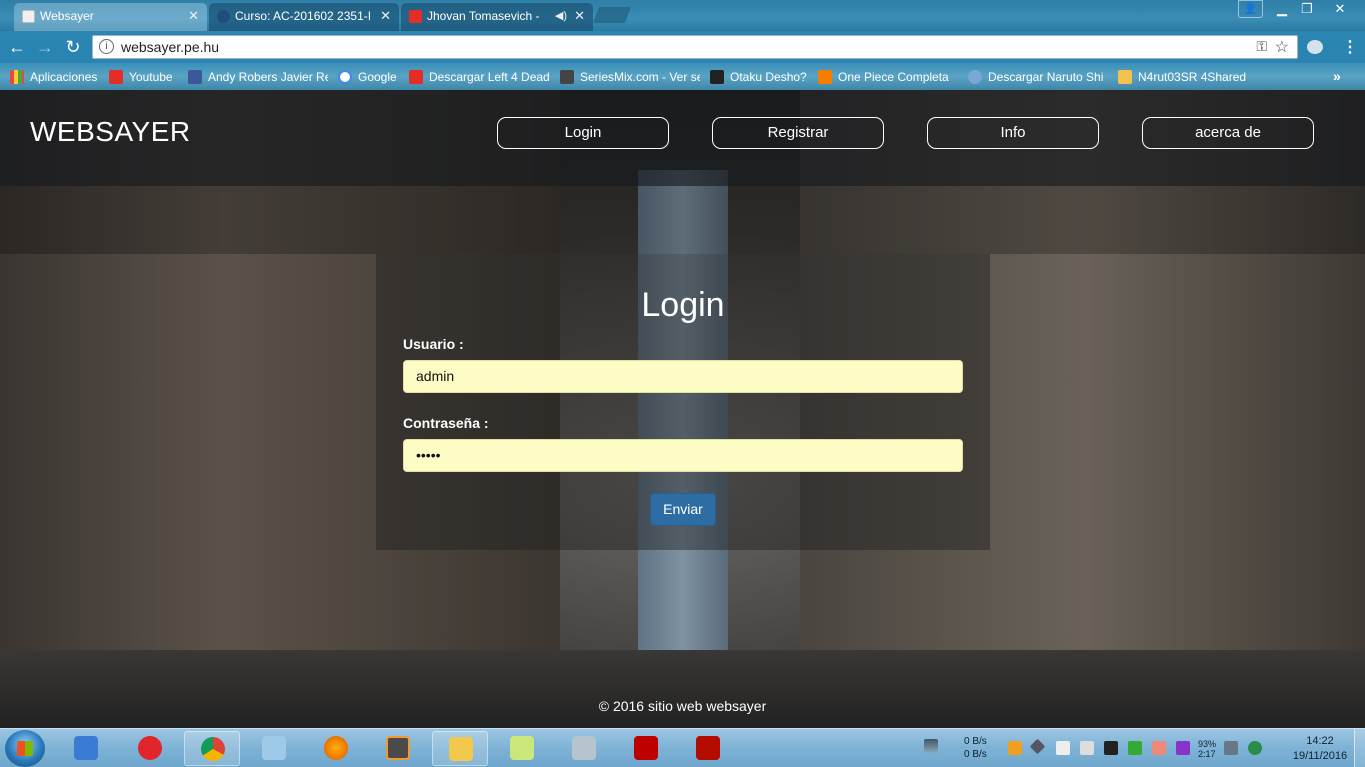  Describe the element at coordinates (1037, 746) in the screenshot. I see `diamond-icon` at that location.